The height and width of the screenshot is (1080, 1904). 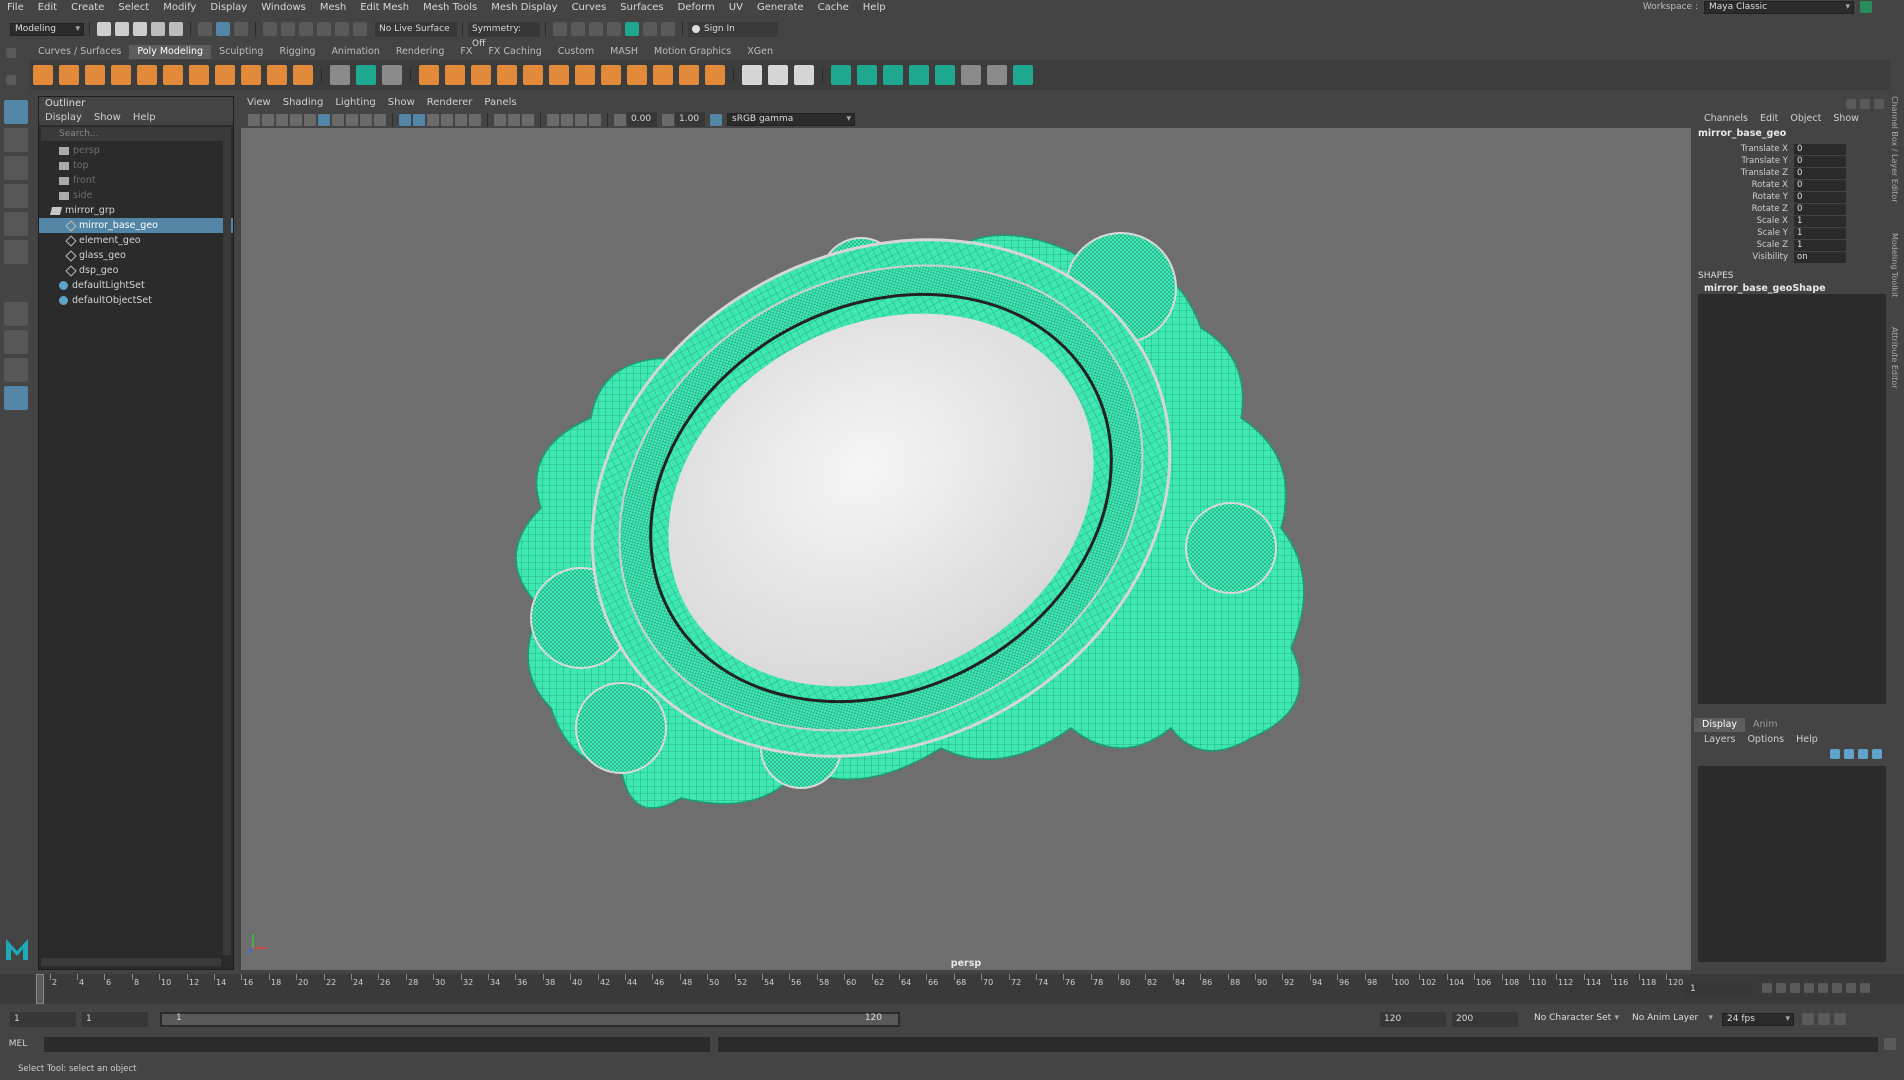 I want to click on scale-tool-icon, so click(x=16, y=252).